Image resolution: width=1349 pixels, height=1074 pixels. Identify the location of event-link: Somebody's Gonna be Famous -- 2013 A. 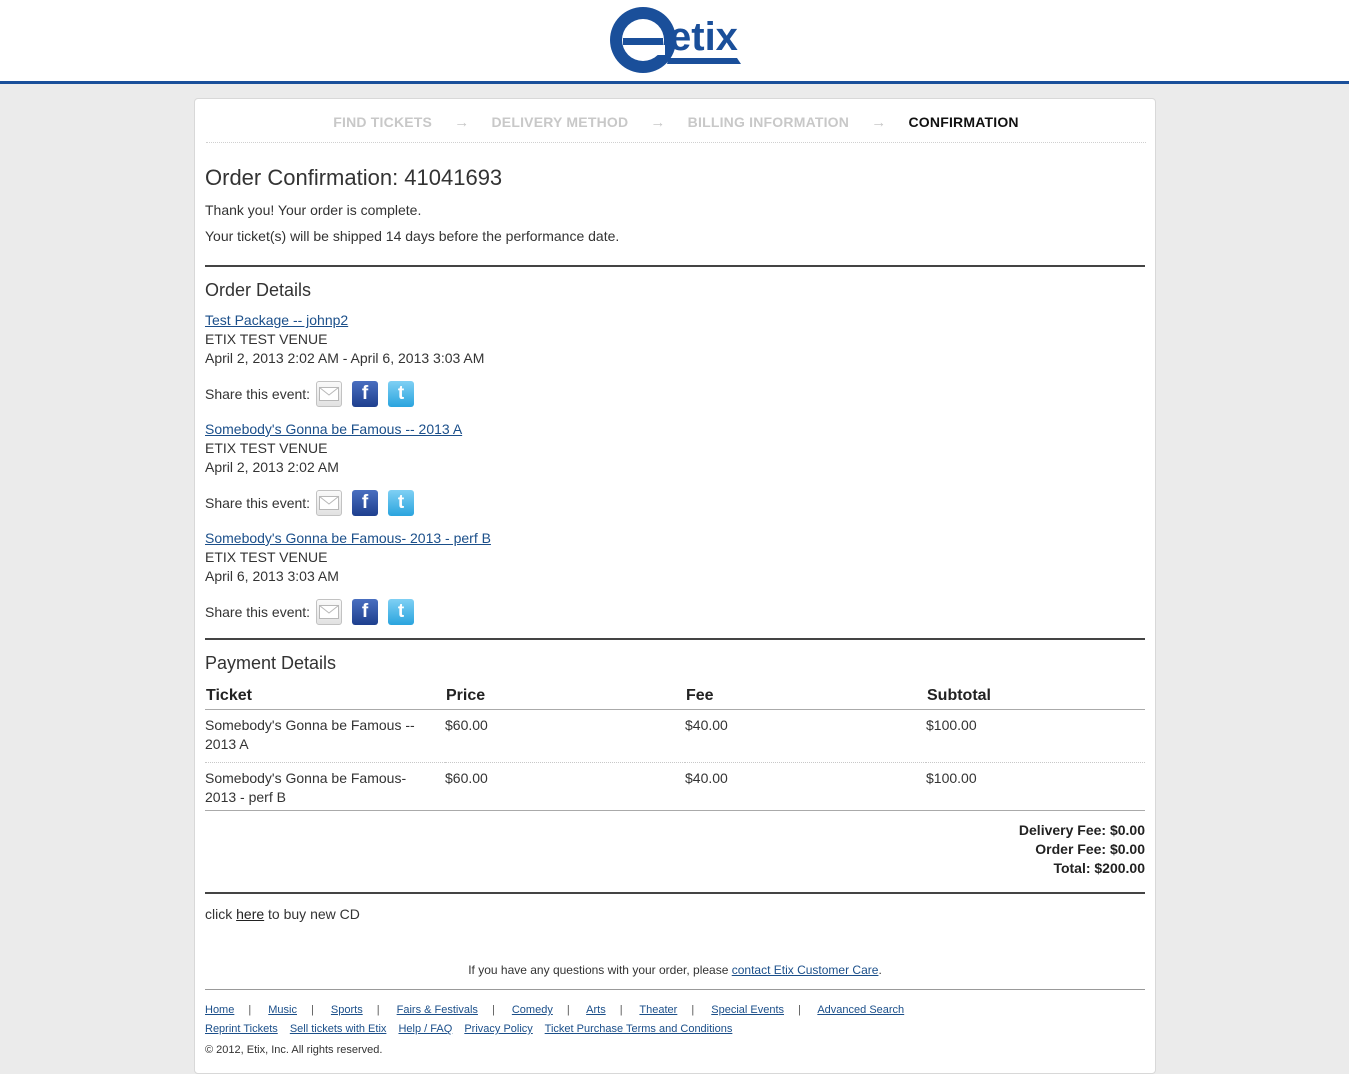
(333, 429).